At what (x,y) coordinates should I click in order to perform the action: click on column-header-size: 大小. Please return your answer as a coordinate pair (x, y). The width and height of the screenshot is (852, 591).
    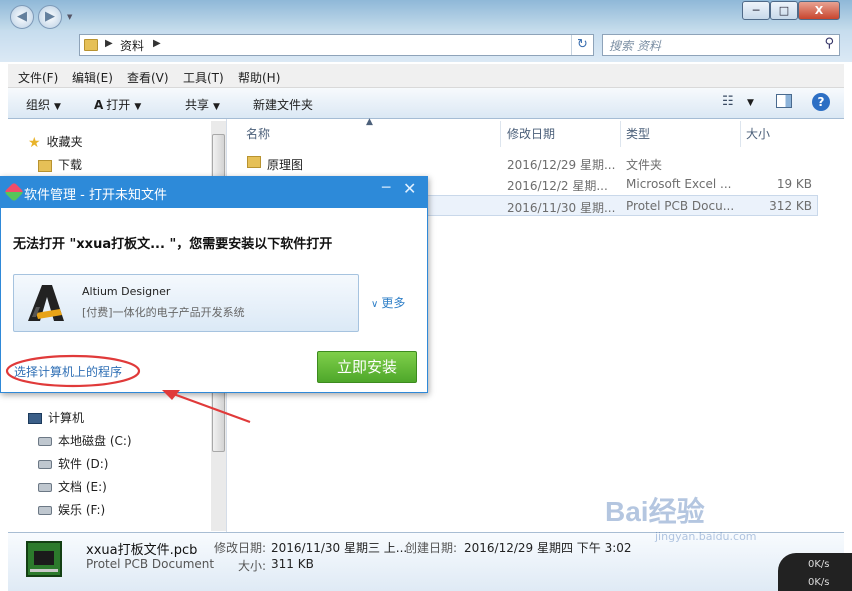
    Looking at the image, I should click on (758, 133).